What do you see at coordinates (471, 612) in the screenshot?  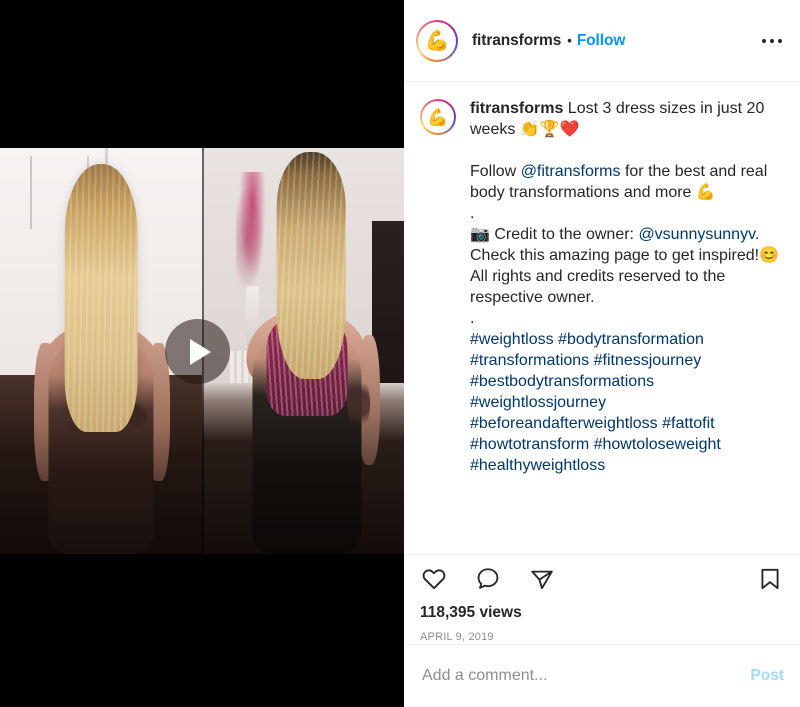 I see `views-count: 118,395 views` at bounding box center [471, 612].